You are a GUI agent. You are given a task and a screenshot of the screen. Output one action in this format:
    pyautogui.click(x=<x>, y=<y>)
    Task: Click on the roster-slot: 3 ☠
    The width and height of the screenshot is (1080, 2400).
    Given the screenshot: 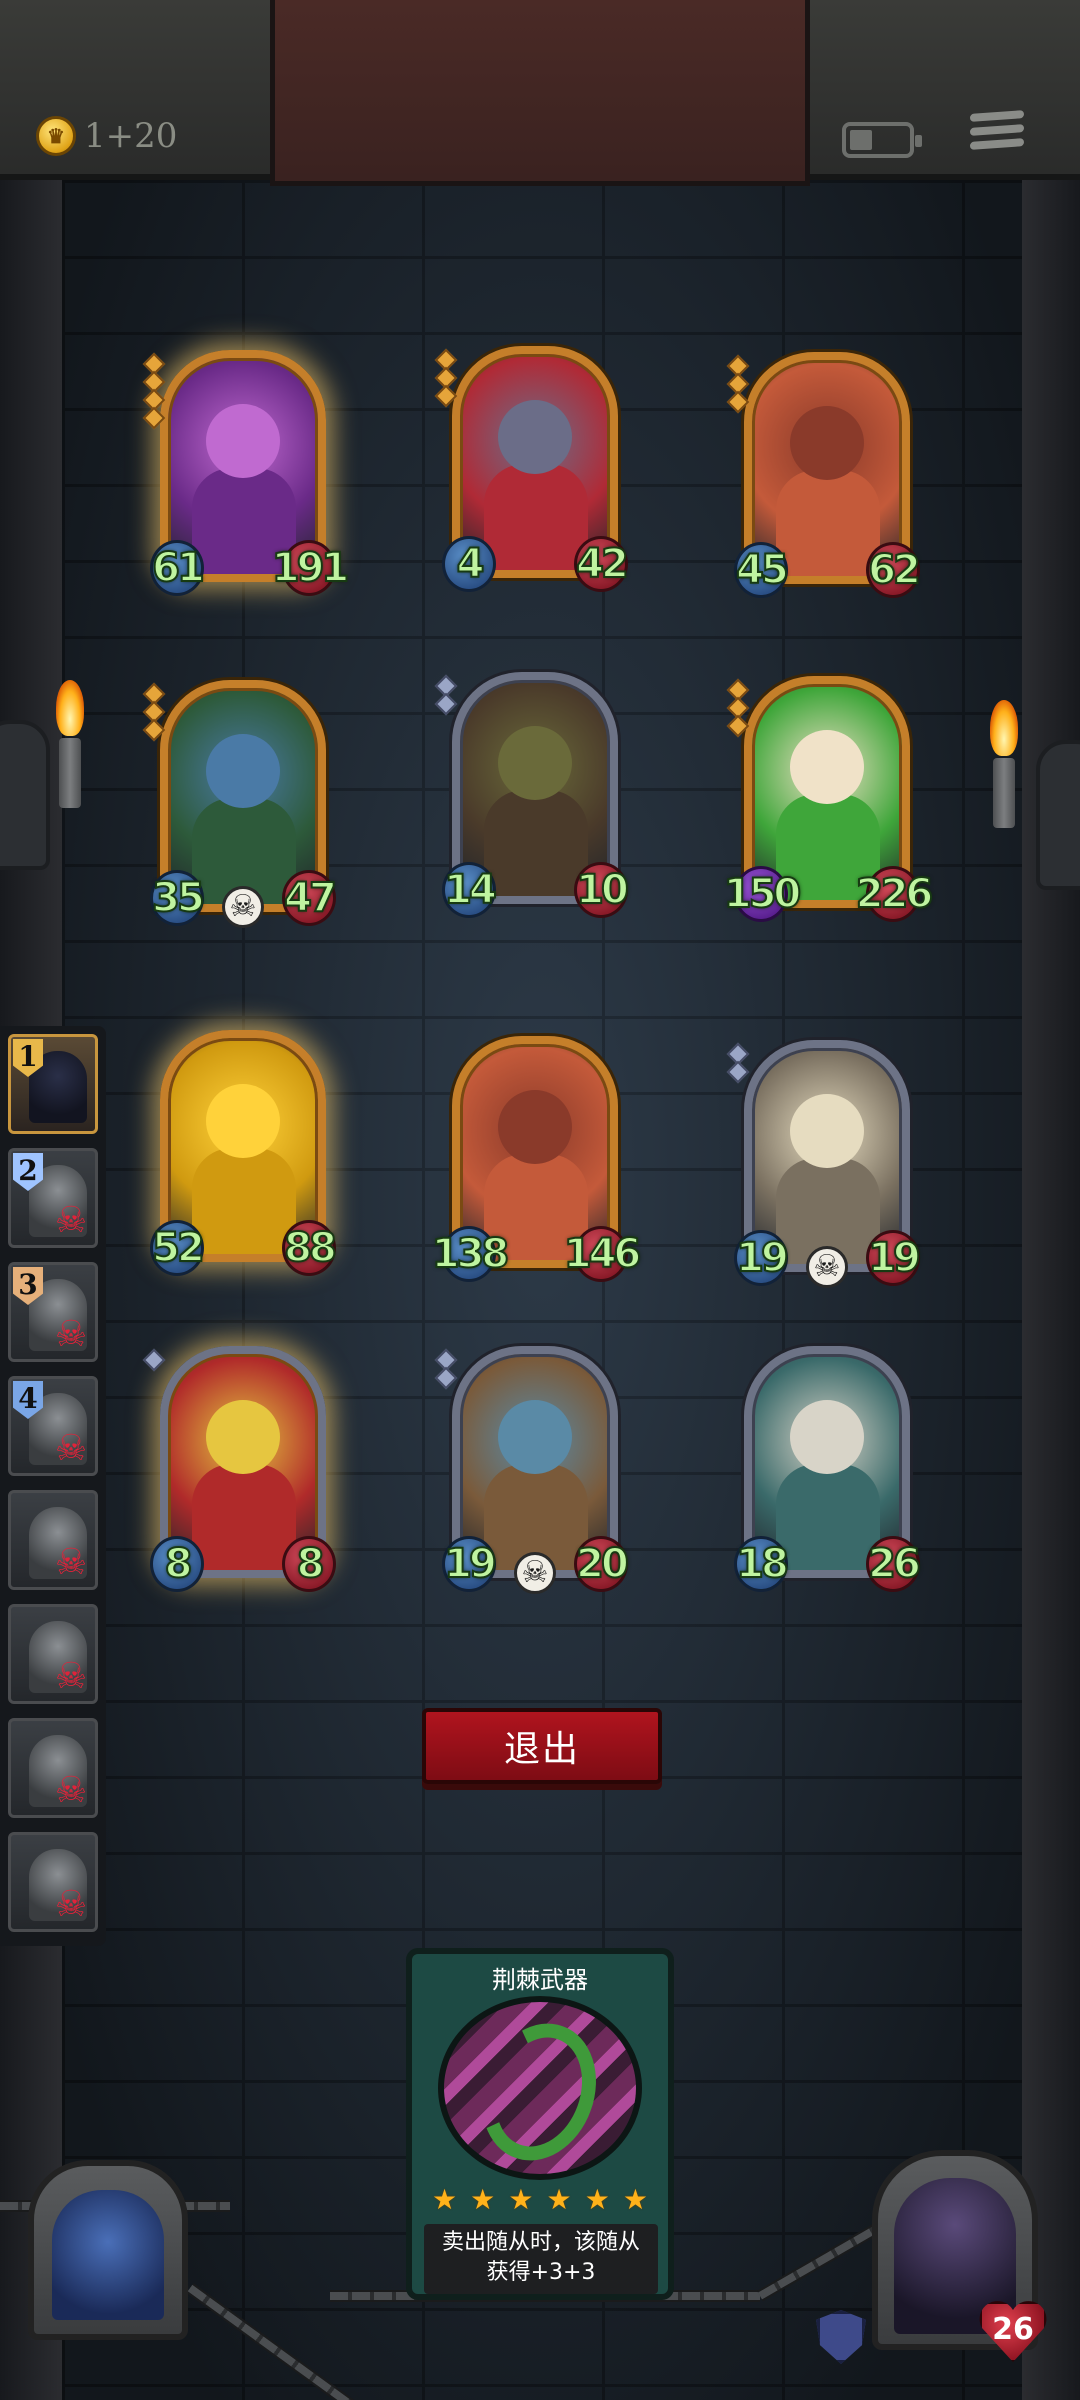 What is the action you would take?
    pyautogui.click(x=53, y=1312)
    